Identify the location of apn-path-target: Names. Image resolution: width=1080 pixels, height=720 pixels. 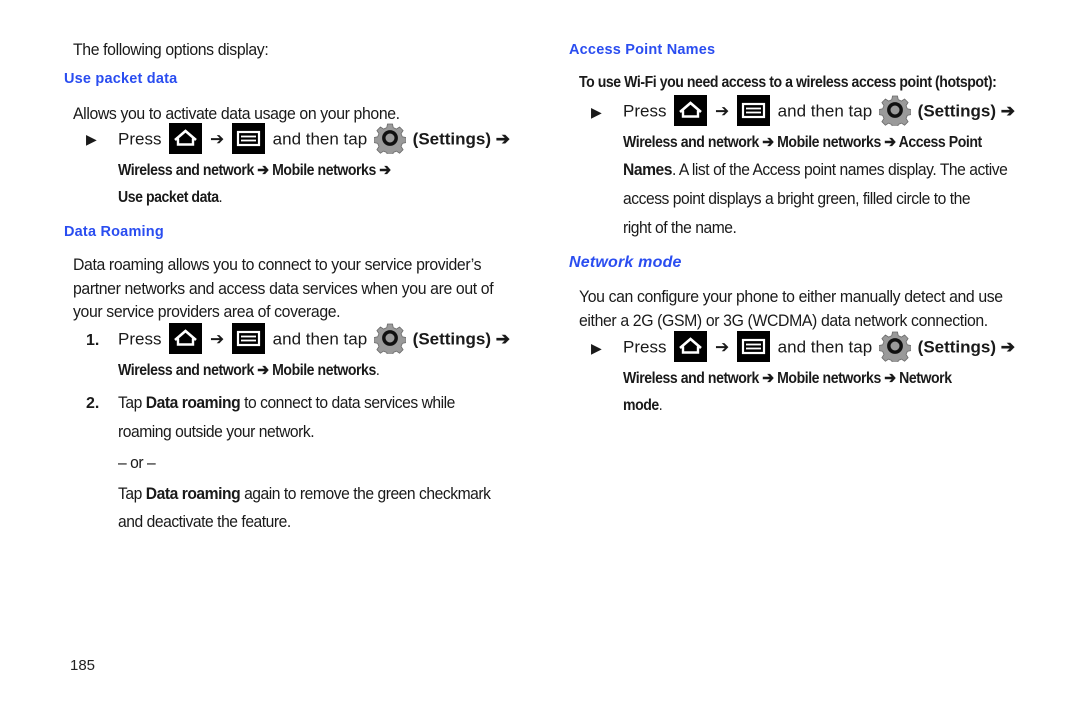
(648, 169).